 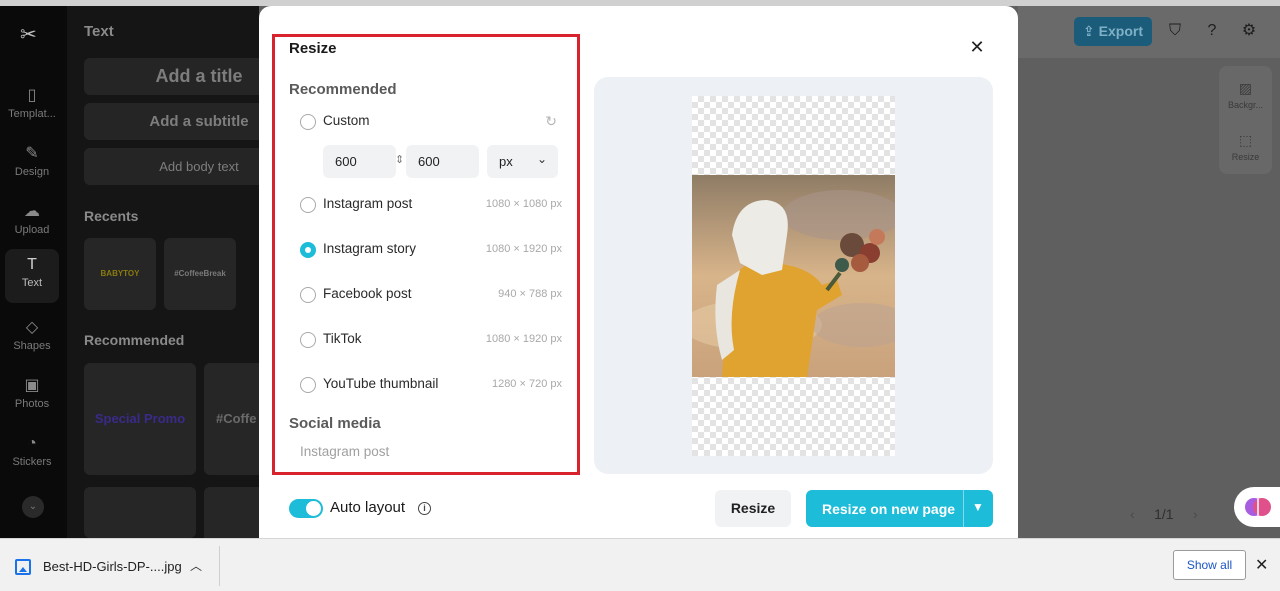 What do you see at coordinates (33, 34) in the screenshot?
I see `capcut-logo-icon: ✂` at bounding box center [33, 34].